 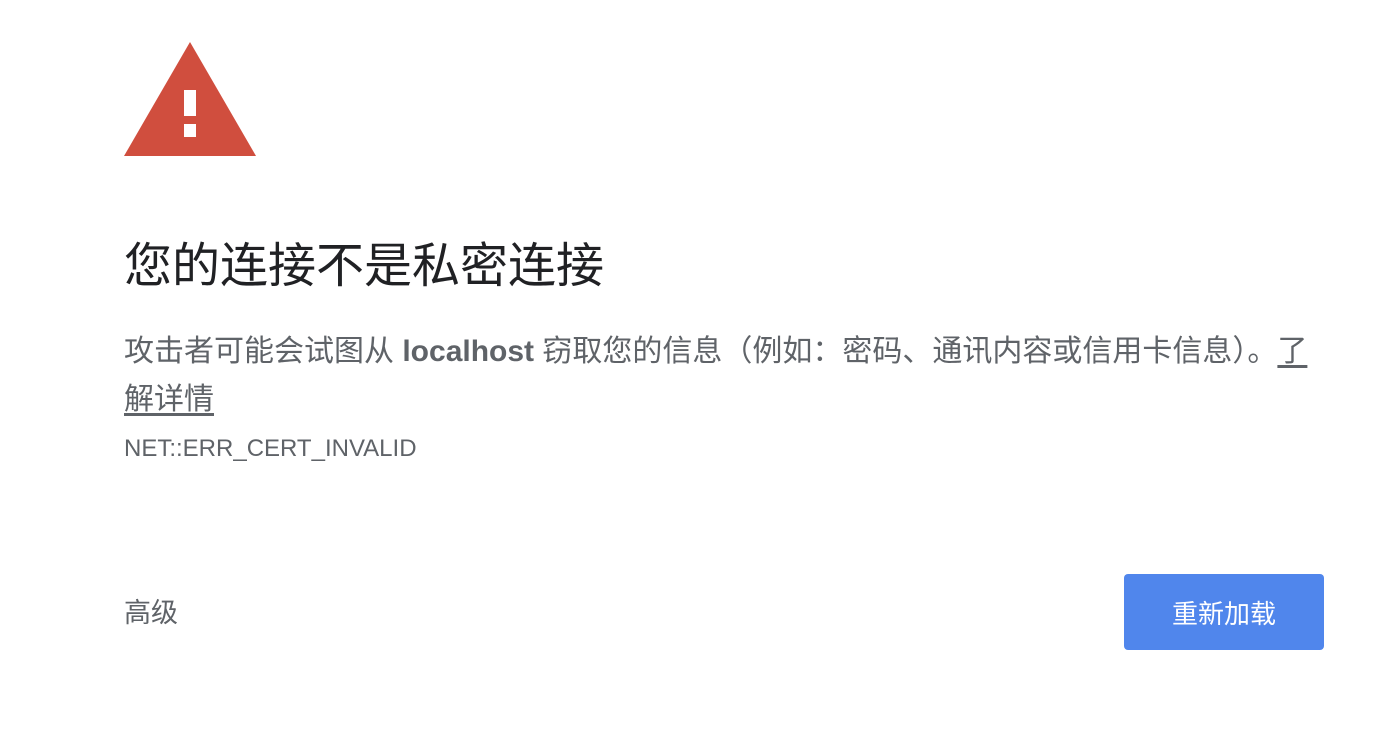 I want to click on reload-button: 重新加载, so click(x=1224, y=612).